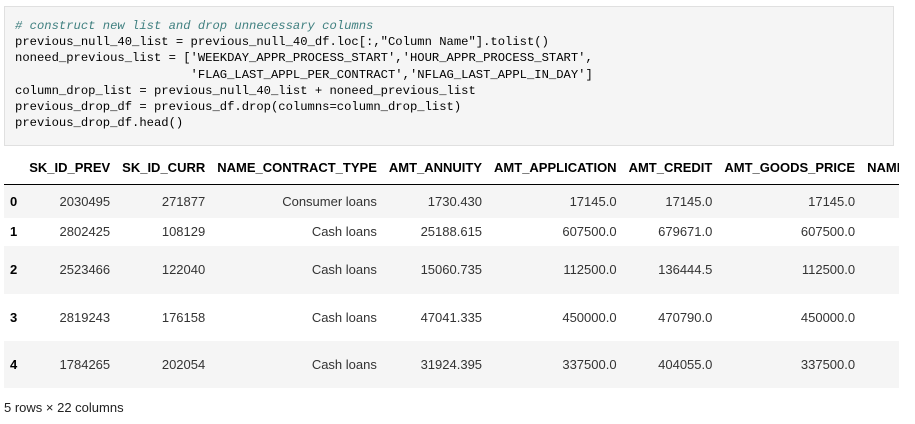  What do you see at coordinates (85, 269) in the screenshot?
I see `table-cell: 2523466` at bounding box center [85, 269].